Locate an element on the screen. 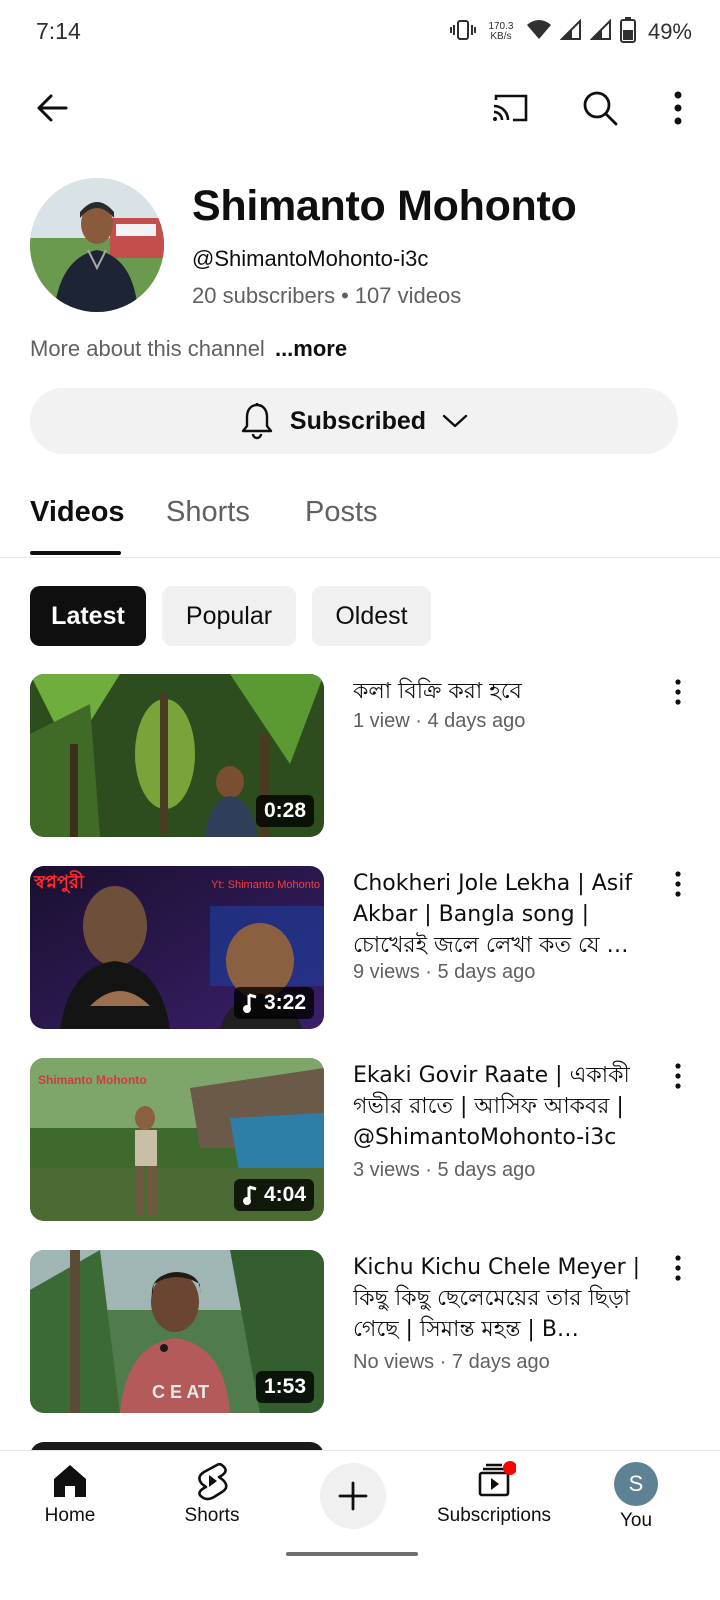  thumb-overlay-right: Yt: Shimanto Mohonto is located at coordinates (265, 885).